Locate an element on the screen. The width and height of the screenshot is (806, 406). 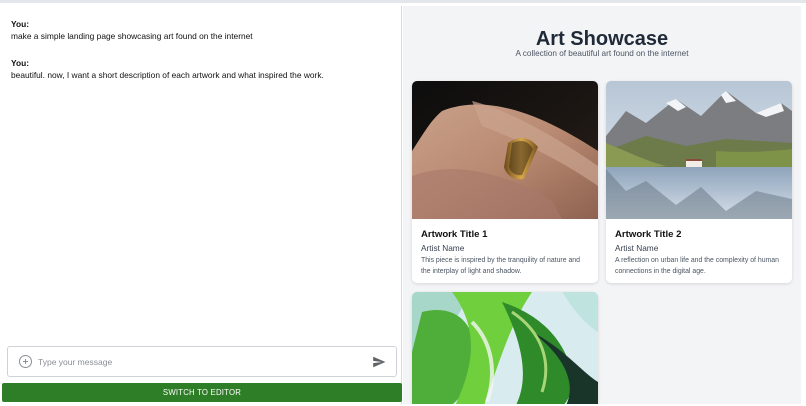
message-composer is located at coordinates (202, 361).